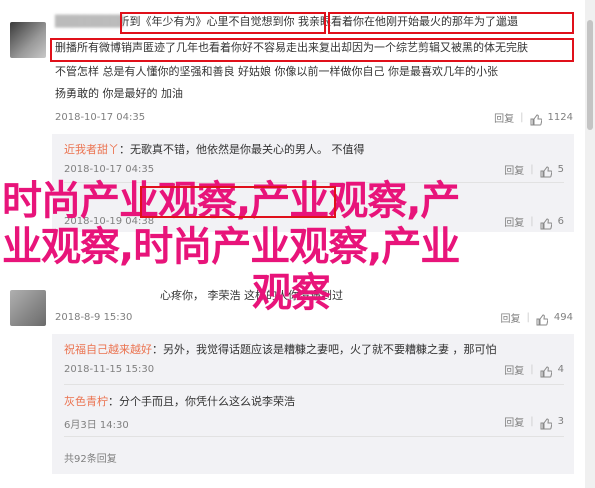  I want to click on reply-timestamp: 2018-11-15 15:30, so click(109, 369).